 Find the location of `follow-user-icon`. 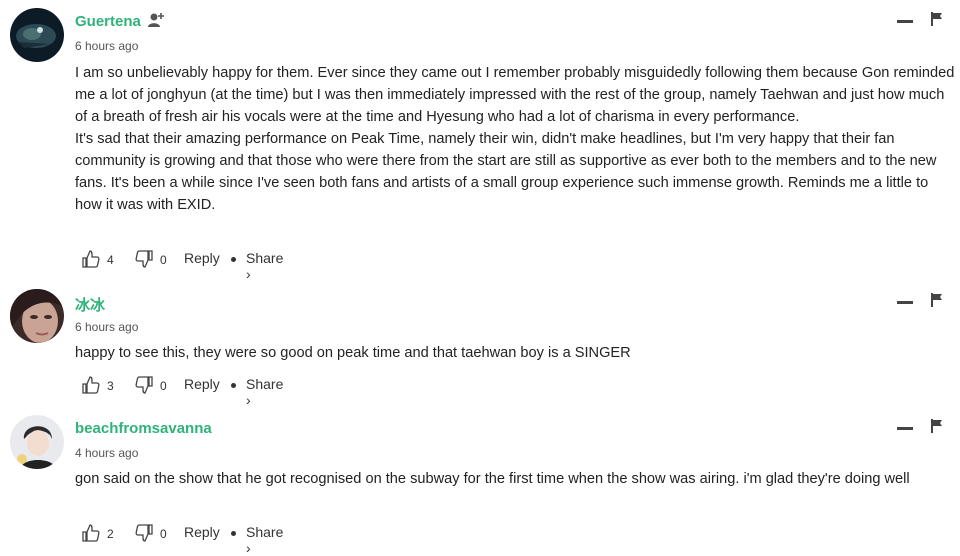

follow-user-icon is located at coordinates (156, 20).